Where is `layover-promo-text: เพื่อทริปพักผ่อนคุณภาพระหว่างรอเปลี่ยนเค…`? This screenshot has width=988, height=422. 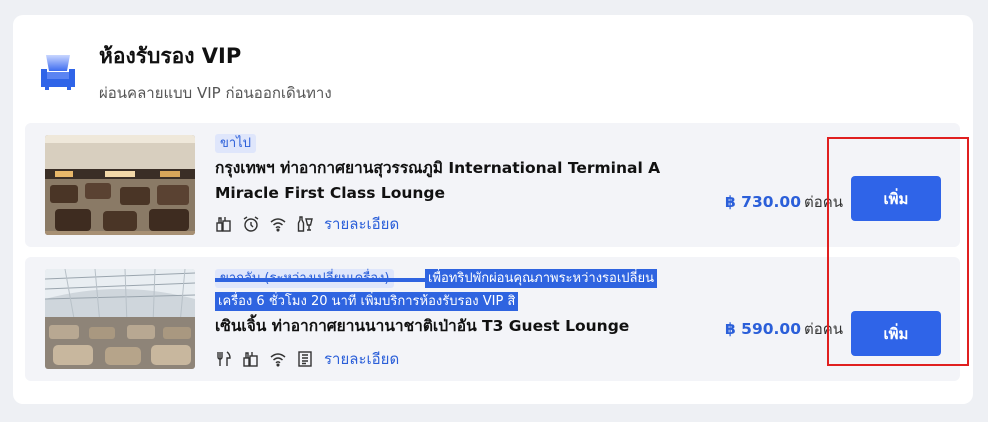 layover-promo-text: เพื่อทริปพักผ่อนคุณภาพระหว่างรอเปลี่ยนเค… is located at coordinates (450, 290).